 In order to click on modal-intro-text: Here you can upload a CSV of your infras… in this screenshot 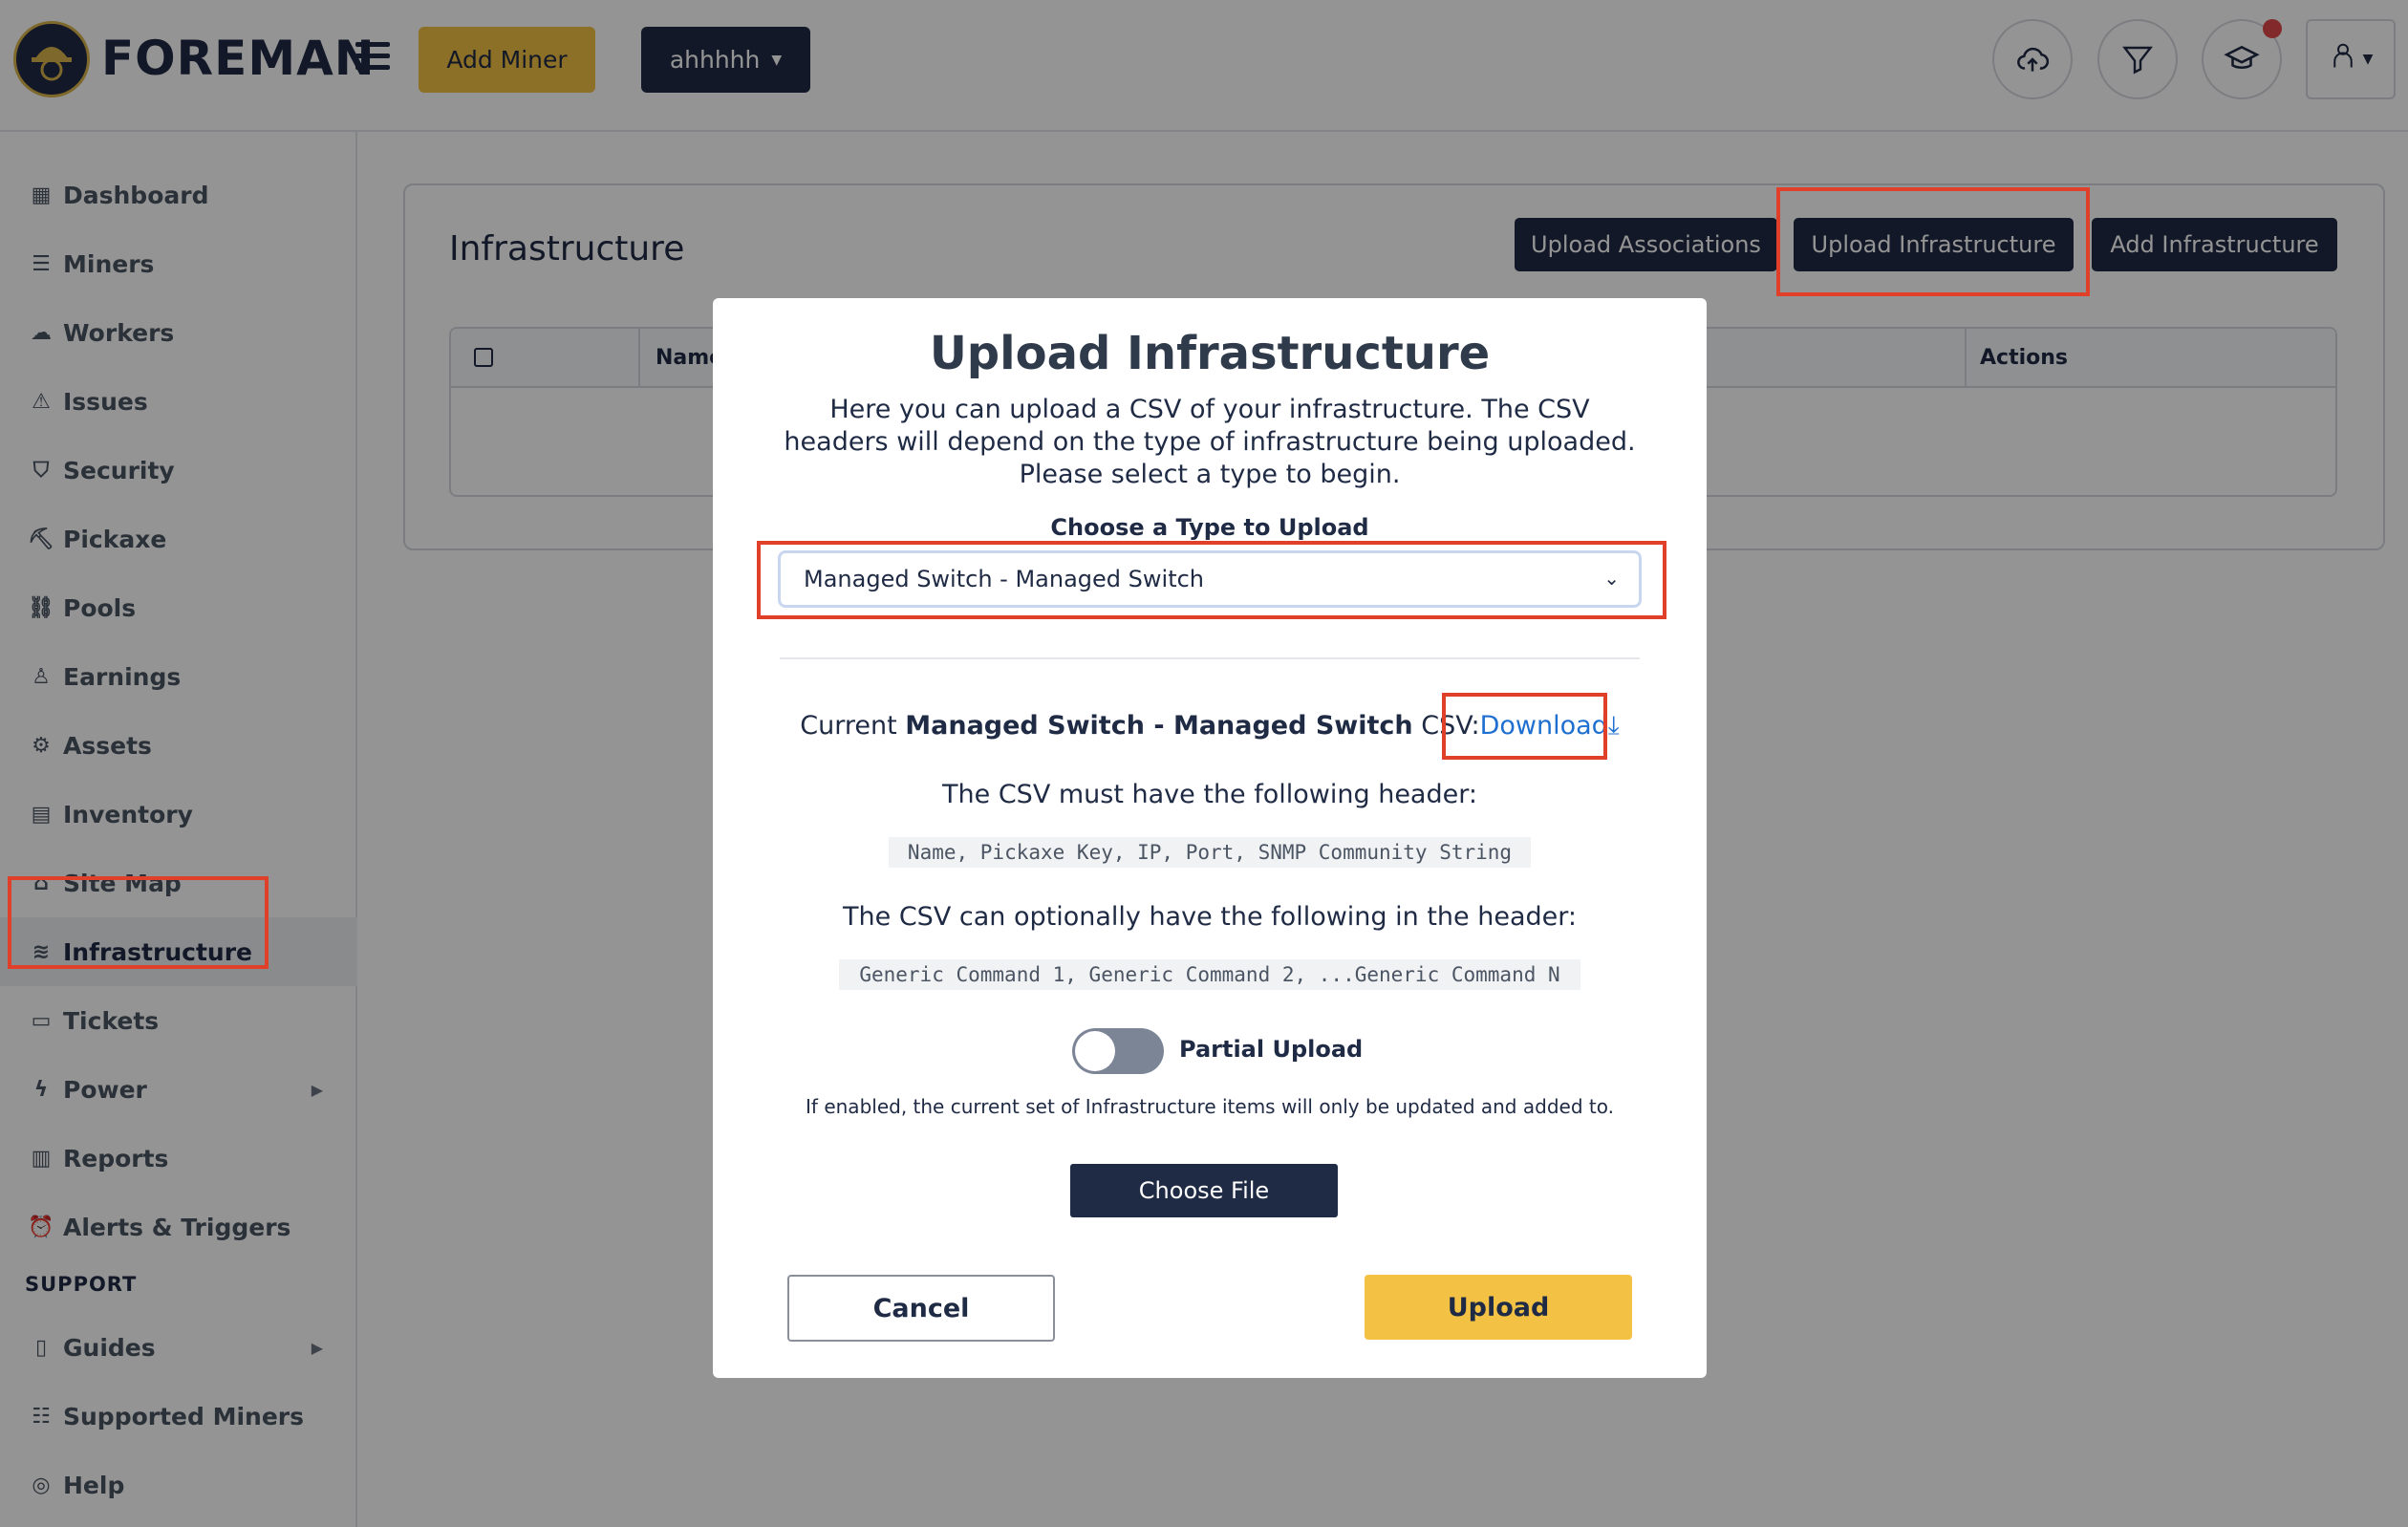, I will do `click(1210, 442)`.